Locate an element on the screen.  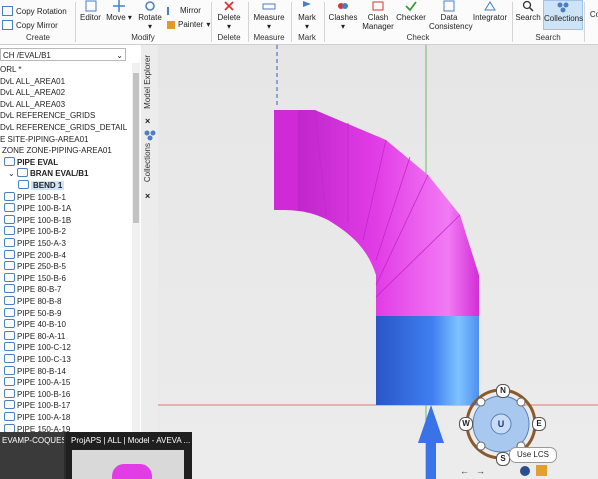
delete-button: Delete ▾ is located at coordinates (229, 15).